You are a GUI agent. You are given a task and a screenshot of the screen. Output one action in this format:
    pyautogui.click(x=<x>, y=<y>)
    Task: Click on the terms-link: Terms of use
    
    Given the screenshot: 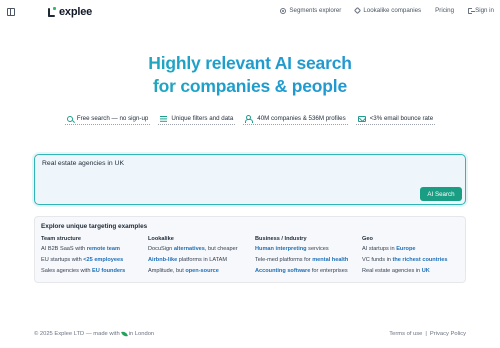 What is the action you would take?
    pyautogui.click(x=405, y=334)
    